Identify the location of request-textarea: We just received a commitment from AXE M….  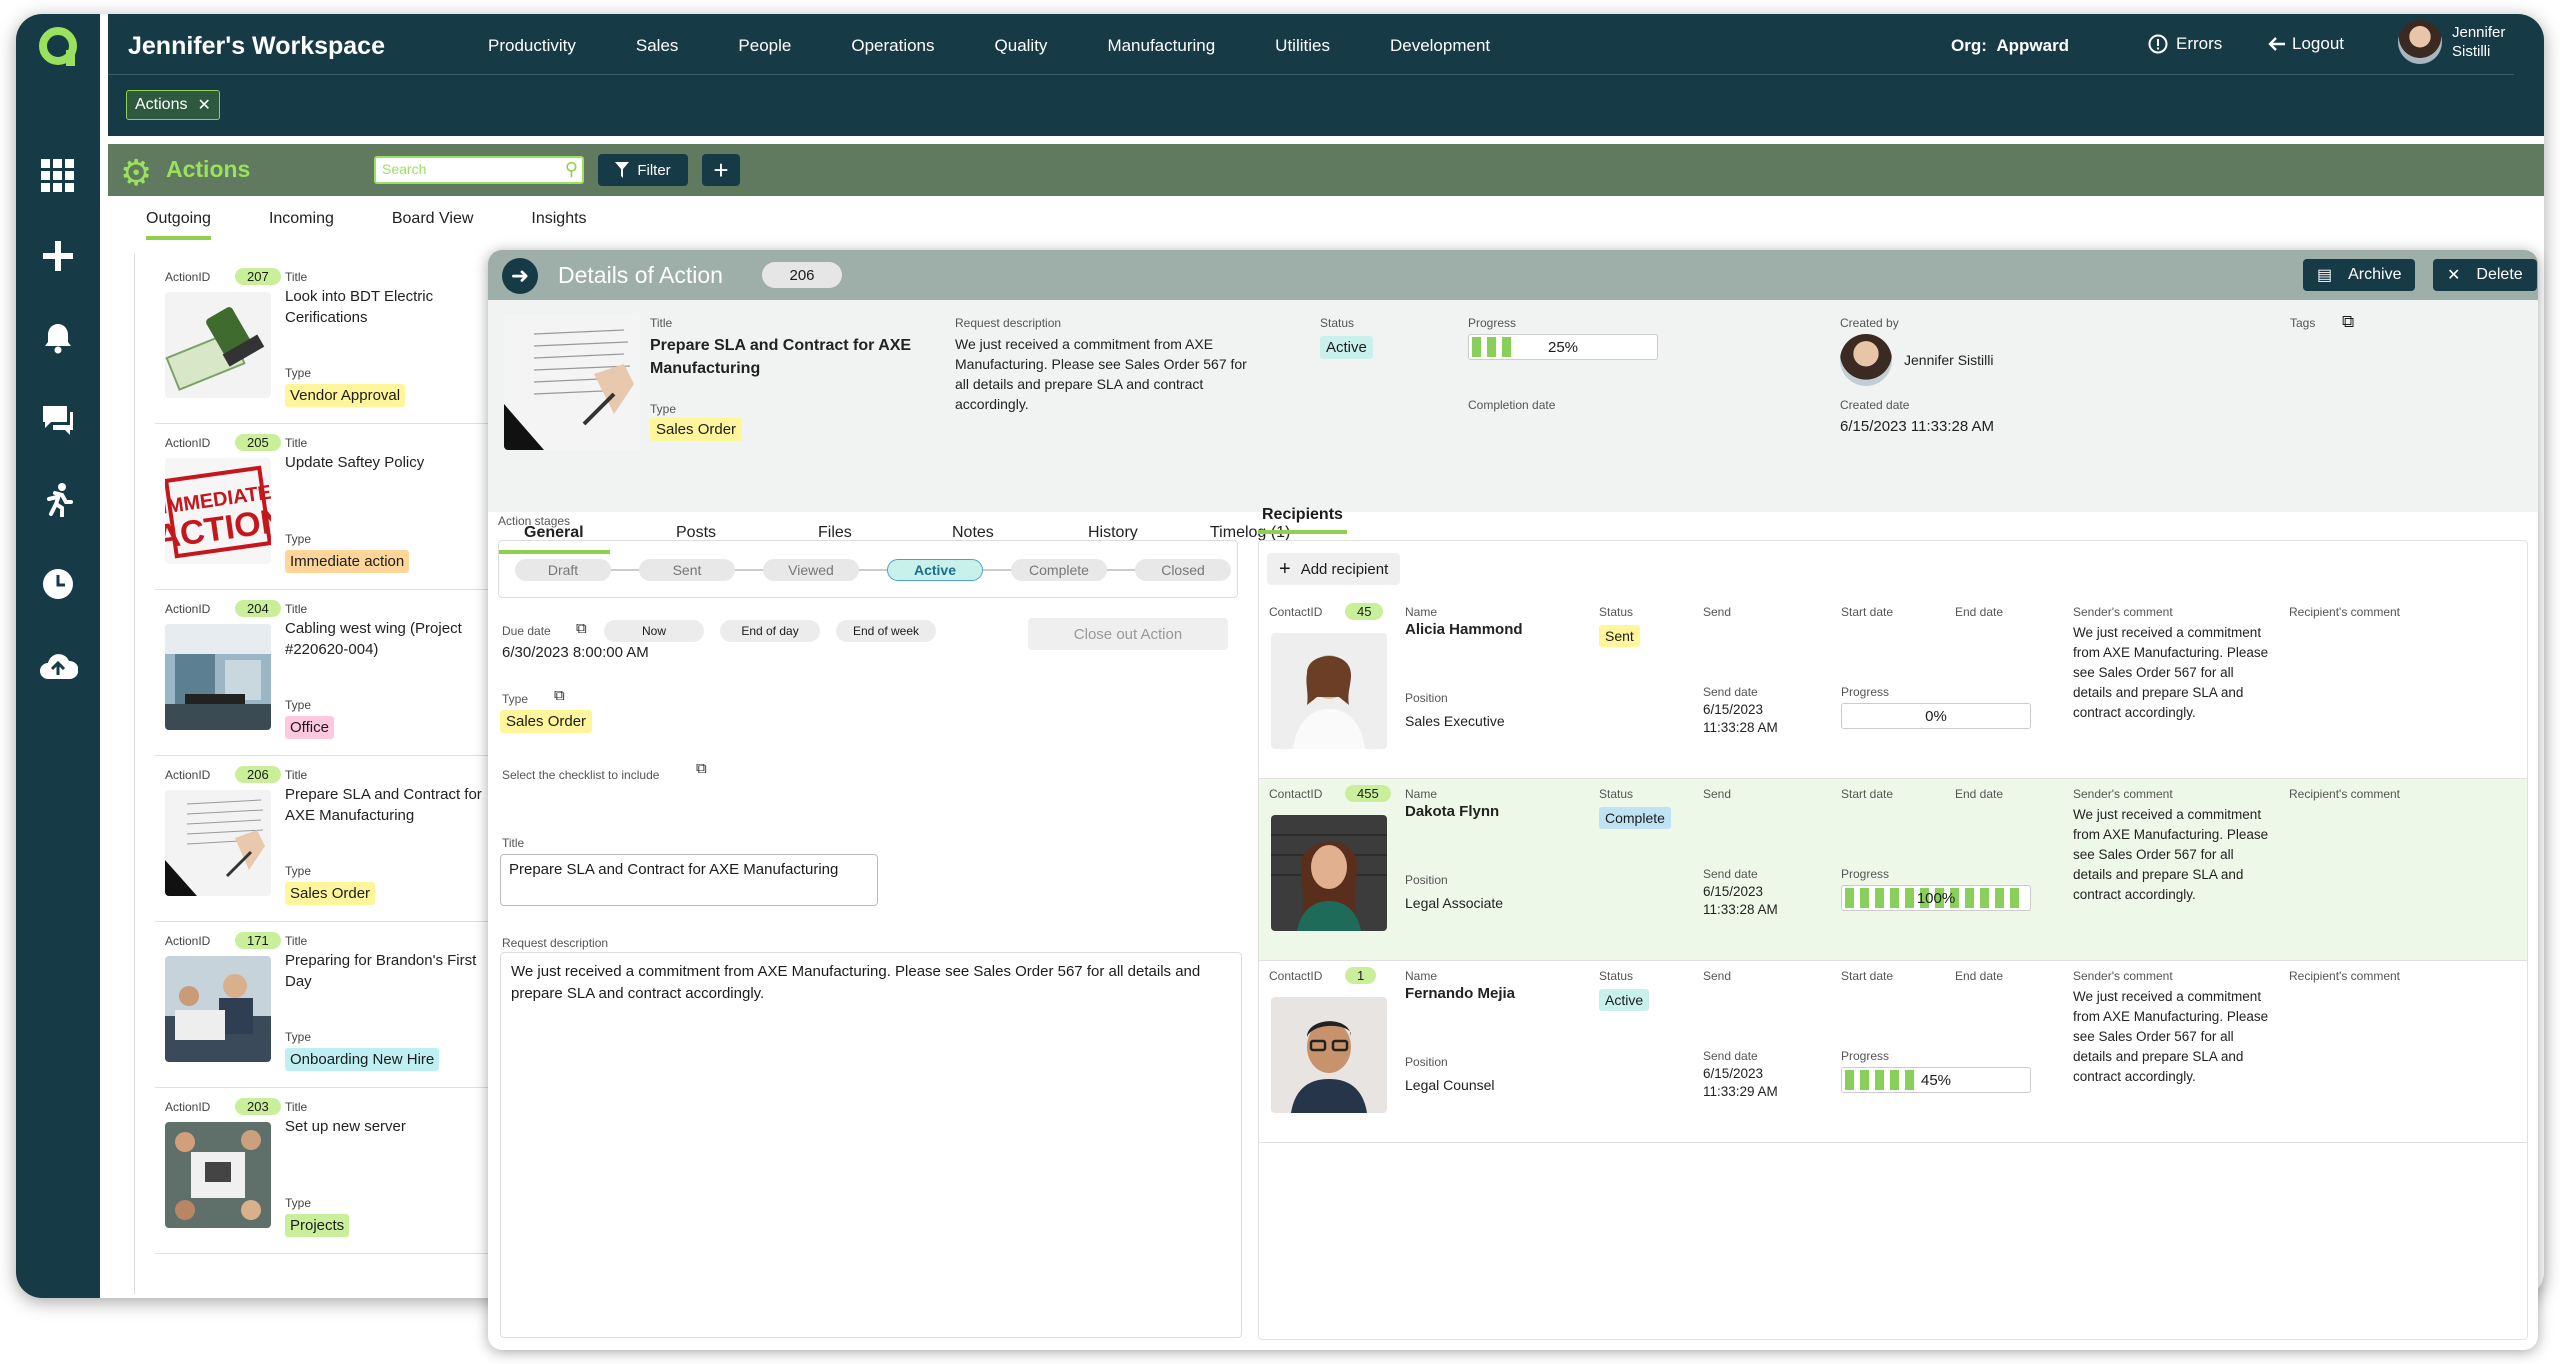
(871, 1145).